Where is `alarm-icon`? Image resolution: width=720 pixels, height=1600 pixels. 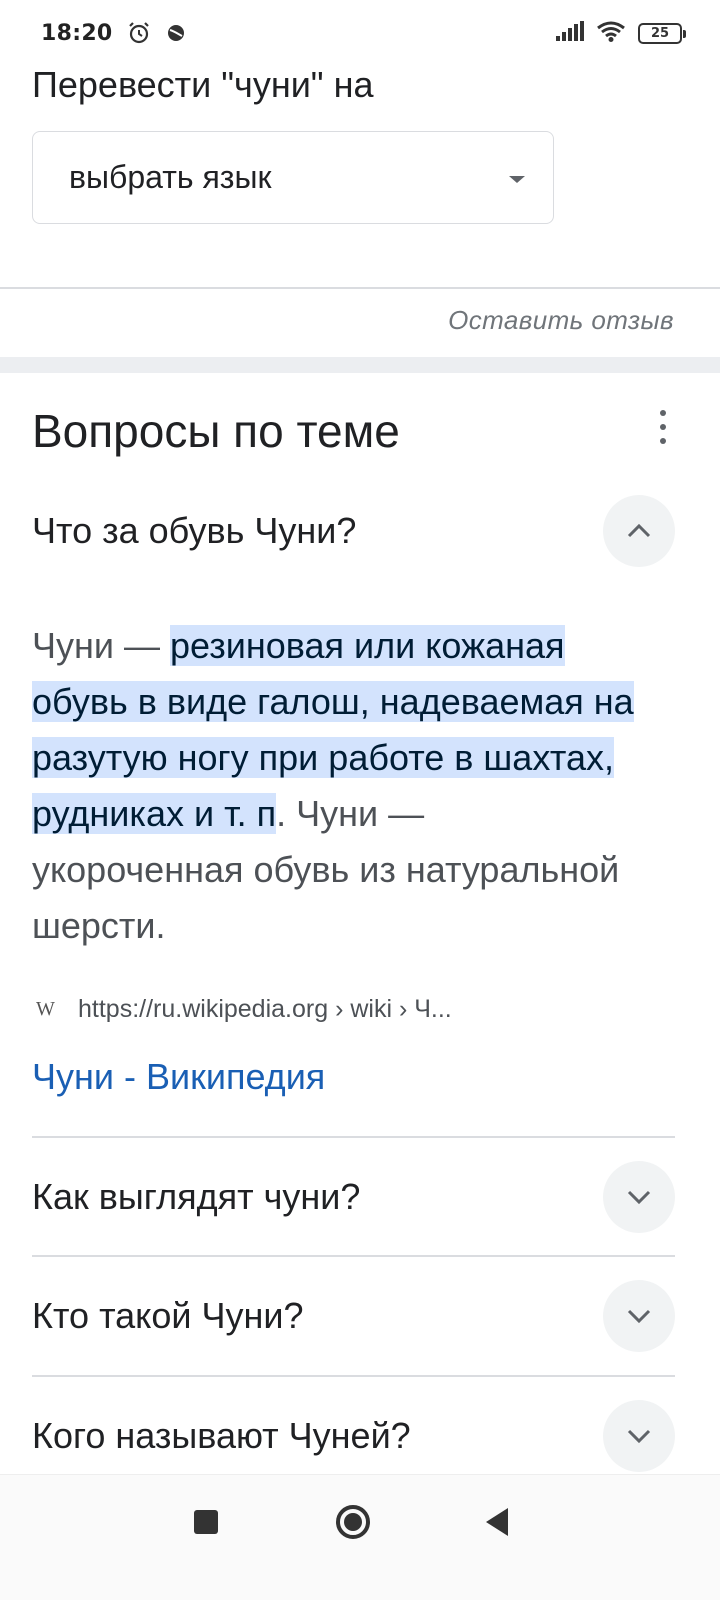
alarm-icon is located at coordinates (139, 33).